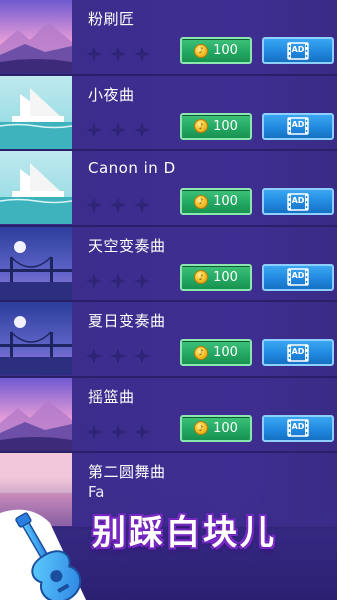 The width and height of the screenshot is (337, 600). Describe the element at coordinates (111, 94) in the screenshot. I see `song-title: 小夜曲` at that location.